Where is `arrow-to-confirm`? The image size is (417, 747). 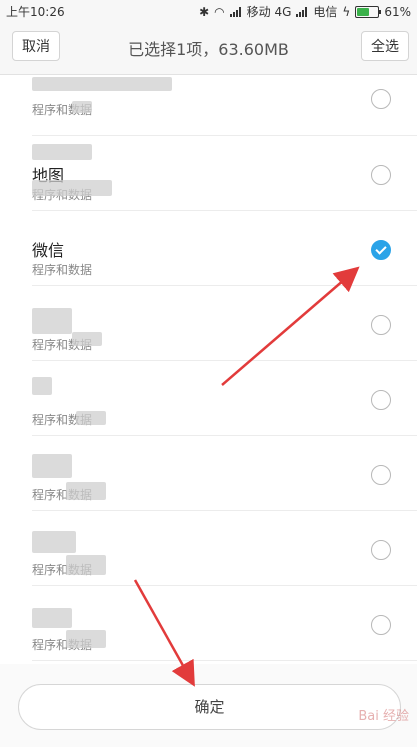 arrow-to-confirm is located at coordinates (164, 633).